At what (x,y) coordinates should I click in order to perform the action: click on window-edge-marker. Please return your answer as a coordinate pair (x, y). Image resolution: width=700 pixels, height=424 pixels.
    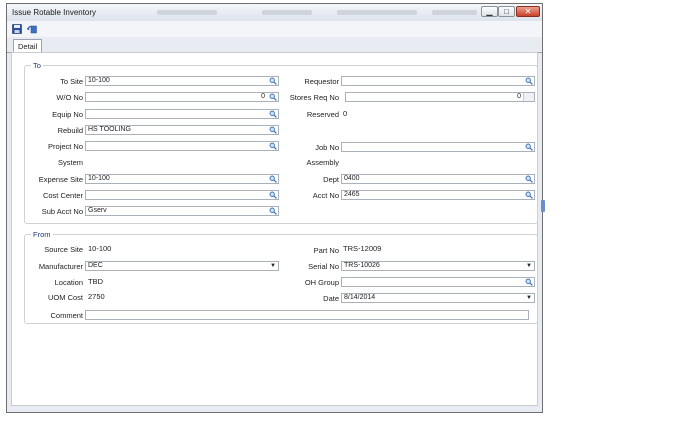
    Looking at the image, I should click on (543, 206).